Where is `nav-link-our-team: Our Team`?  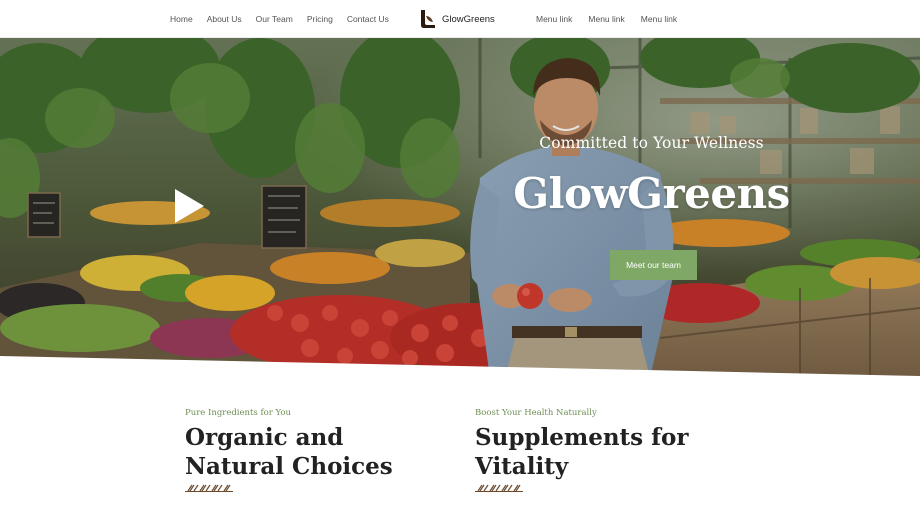 nav-link-our-team: Our Team is located at coordinates (274, 19).